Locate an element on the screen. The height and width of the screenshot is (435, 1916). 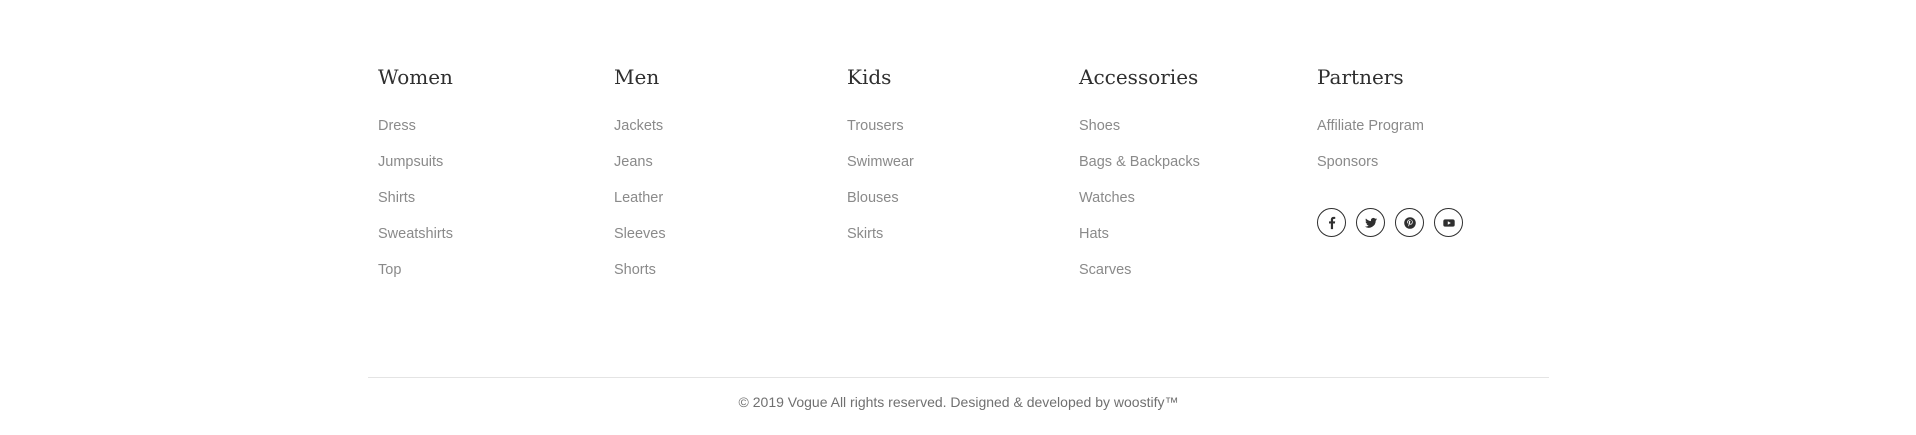
list-item: Leather is located at coordinates (640, 207).